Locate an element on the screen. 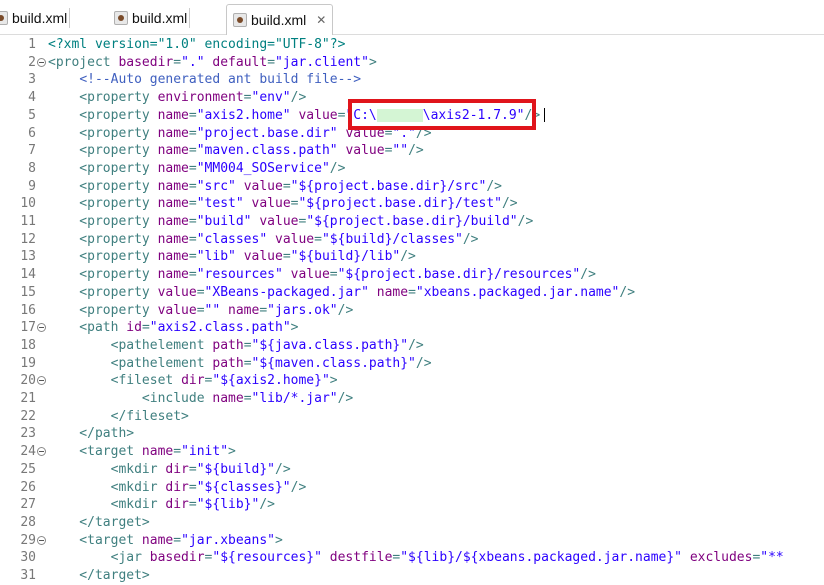  code-line: 3 <!--Auto generated ant build file--> is located at coordinates (412, 80).